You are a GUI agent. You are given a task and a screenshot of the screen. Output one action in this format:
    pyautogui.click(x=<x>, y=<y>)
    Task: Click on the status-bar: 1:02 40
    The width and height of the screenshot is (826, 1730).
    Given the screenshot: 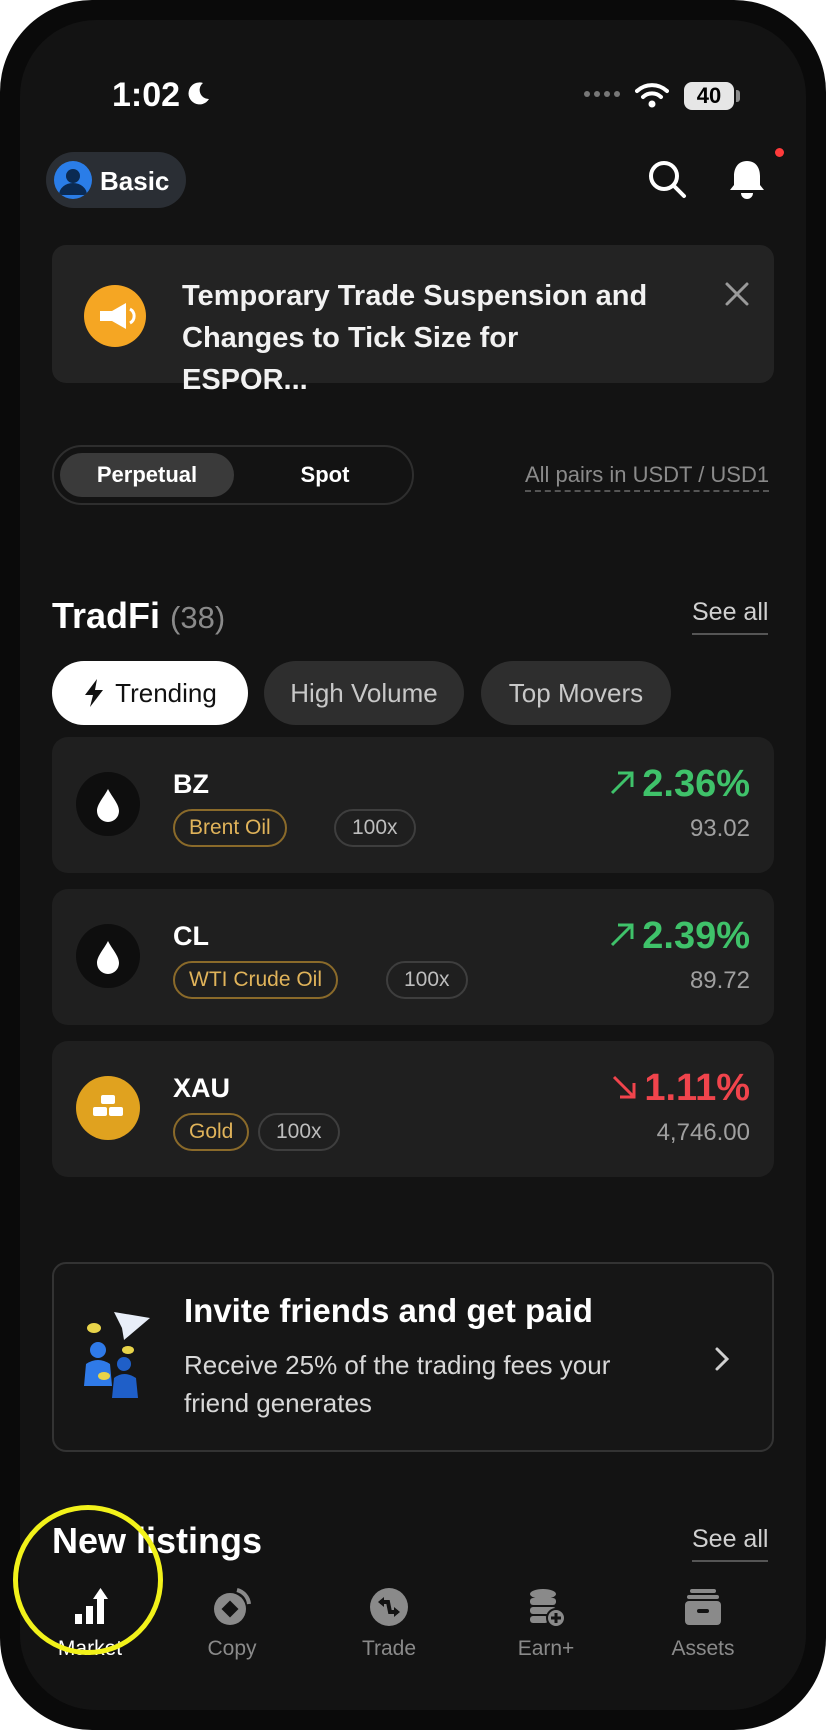 What is the action you would take?
    pyautogui.click(x=413, y=80)
    